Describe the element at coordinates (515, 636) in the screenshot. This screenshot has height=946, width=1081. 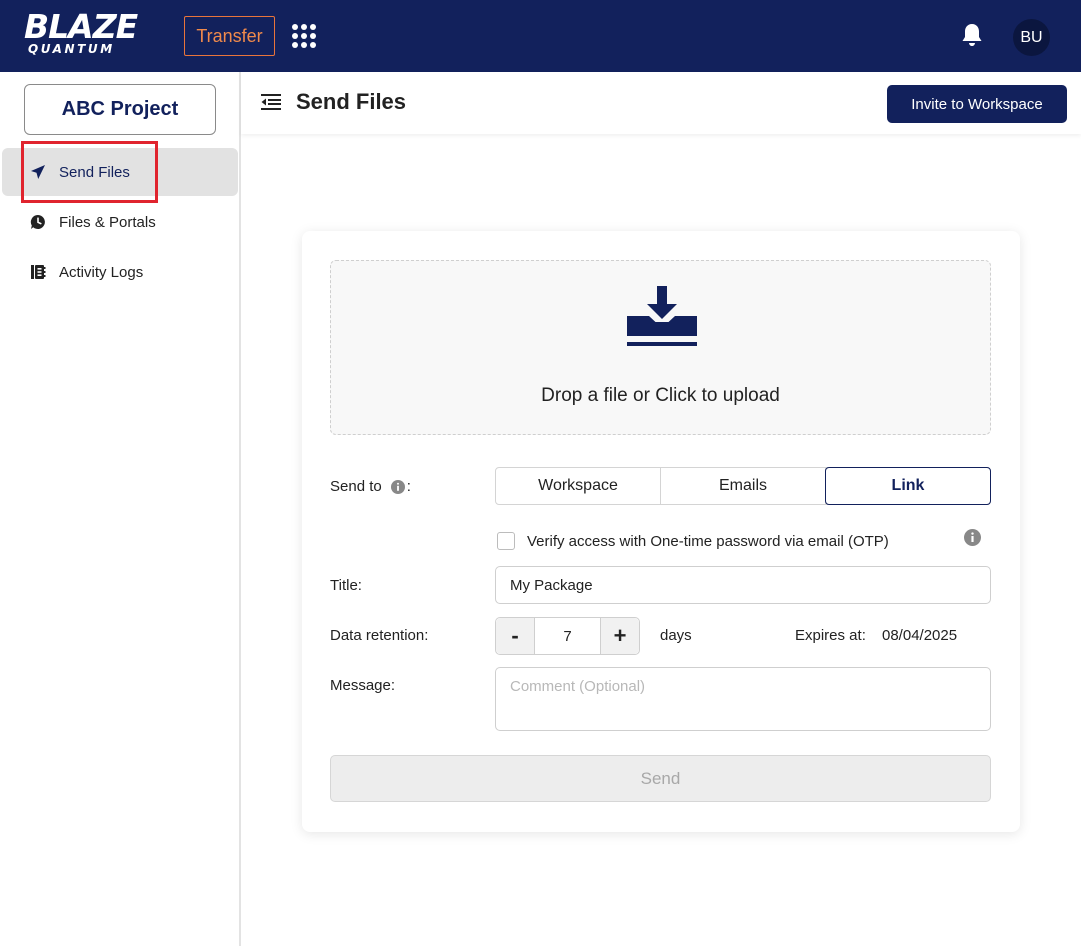
I see `retention-decrement-button: -` at that location.